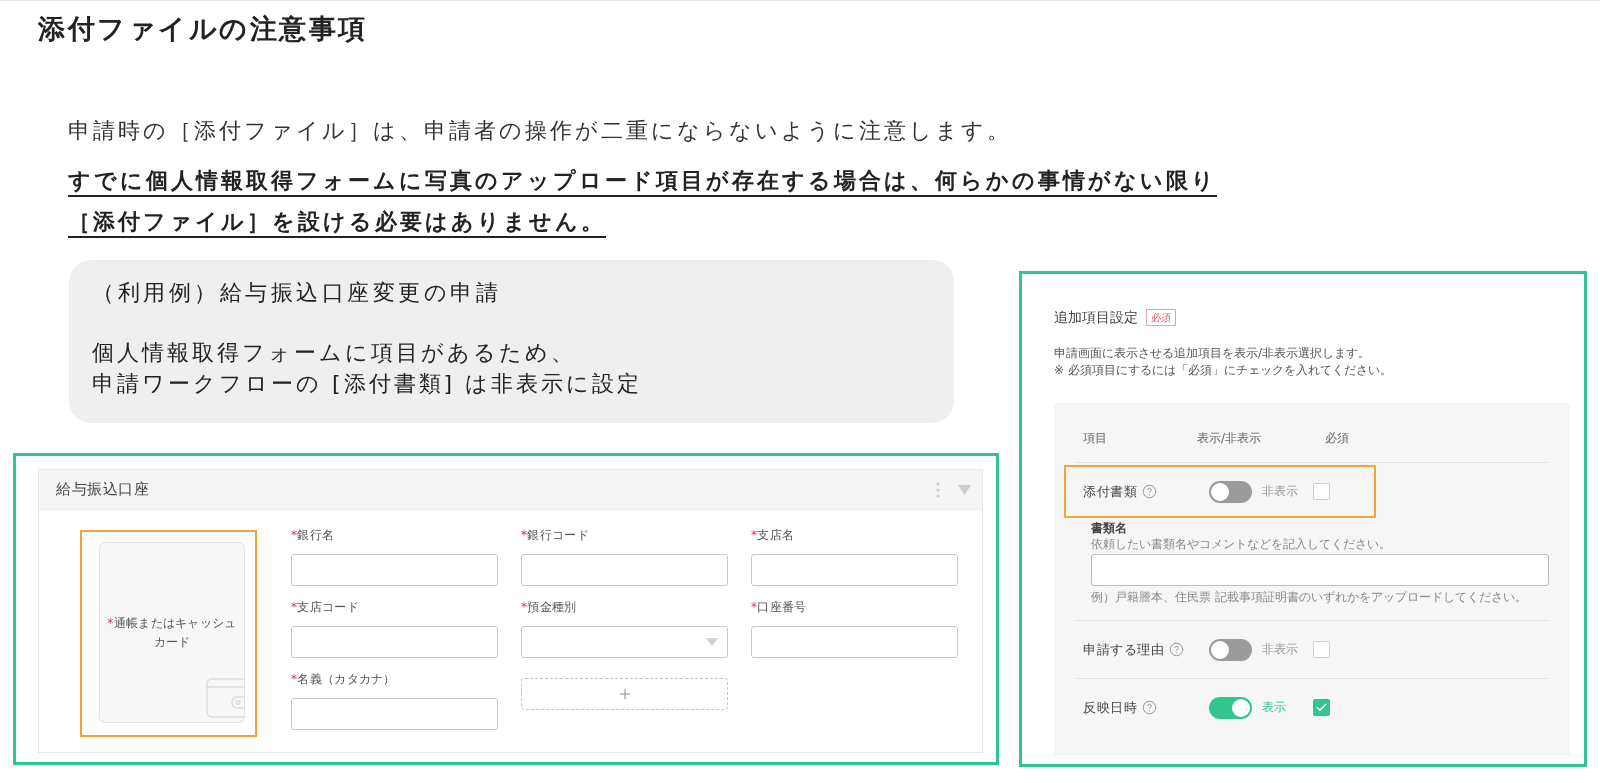  I want to click on required-badge: 必須, so click(1161, 317).